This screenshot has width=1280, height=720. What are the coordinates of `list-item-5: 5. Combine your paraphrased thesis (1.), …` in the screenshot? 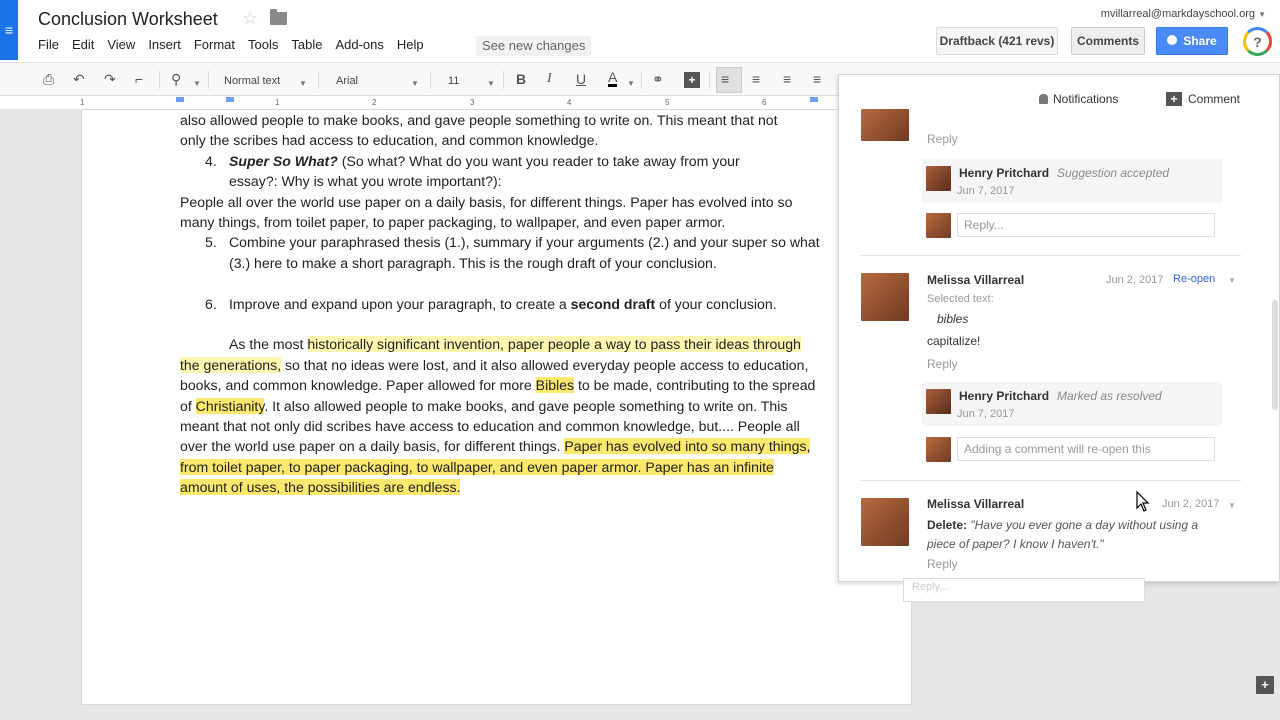 It's located at (500, 252).